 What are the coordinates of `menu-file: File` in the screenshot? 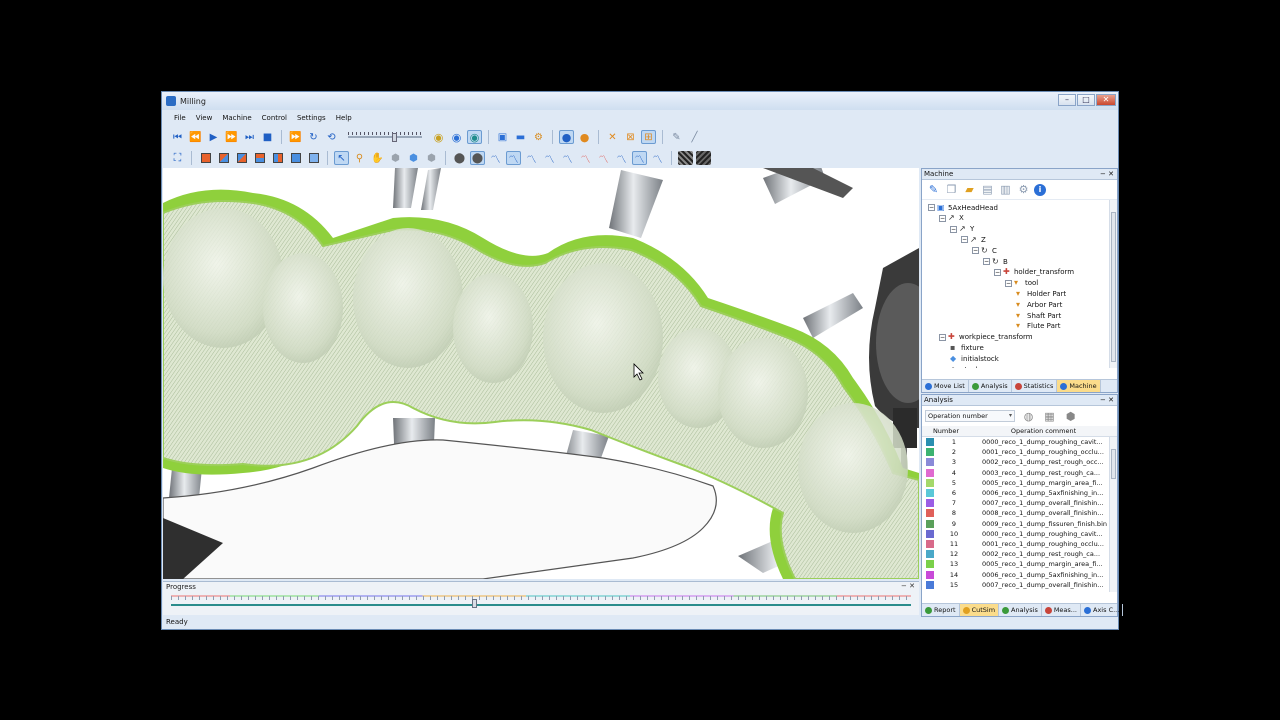 It's located at (180, 118).